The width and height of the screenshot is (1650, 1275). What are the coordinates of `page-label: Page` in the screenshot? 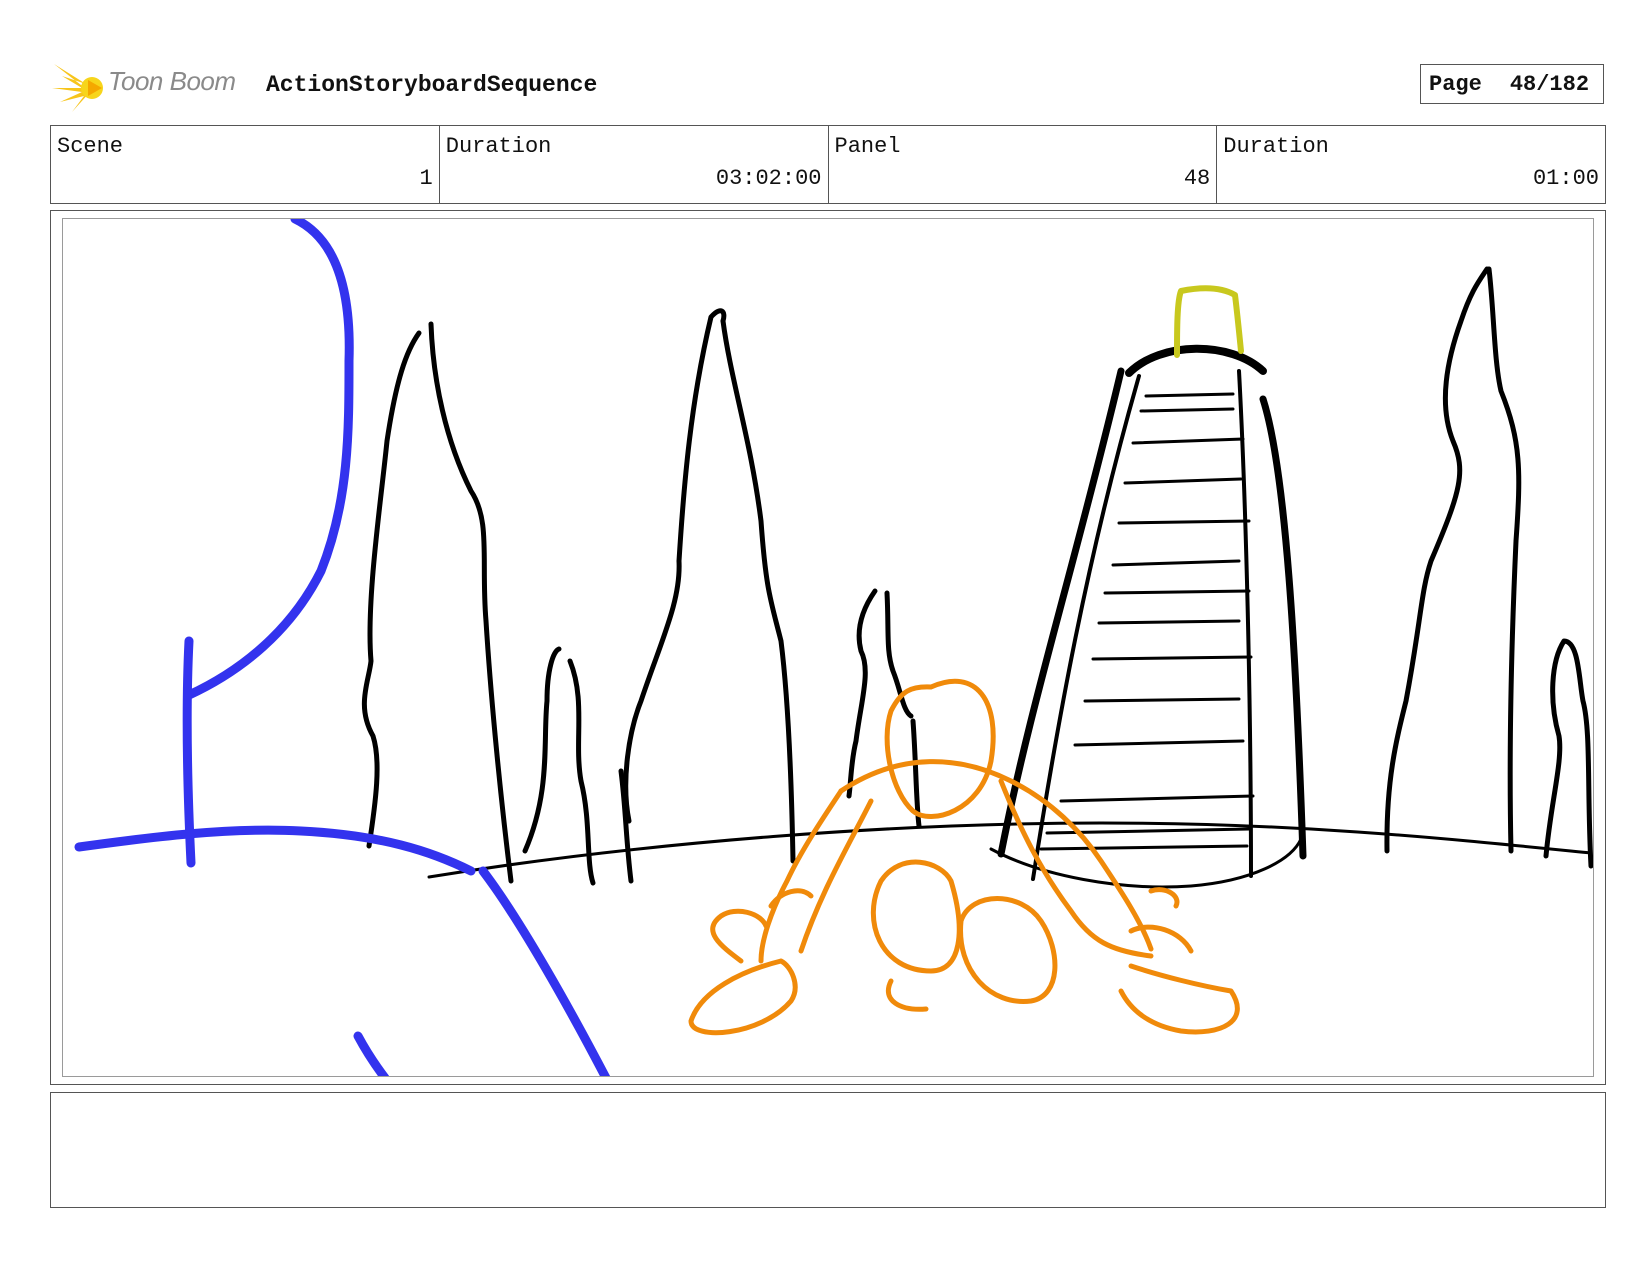 It's located at (1455, 84).